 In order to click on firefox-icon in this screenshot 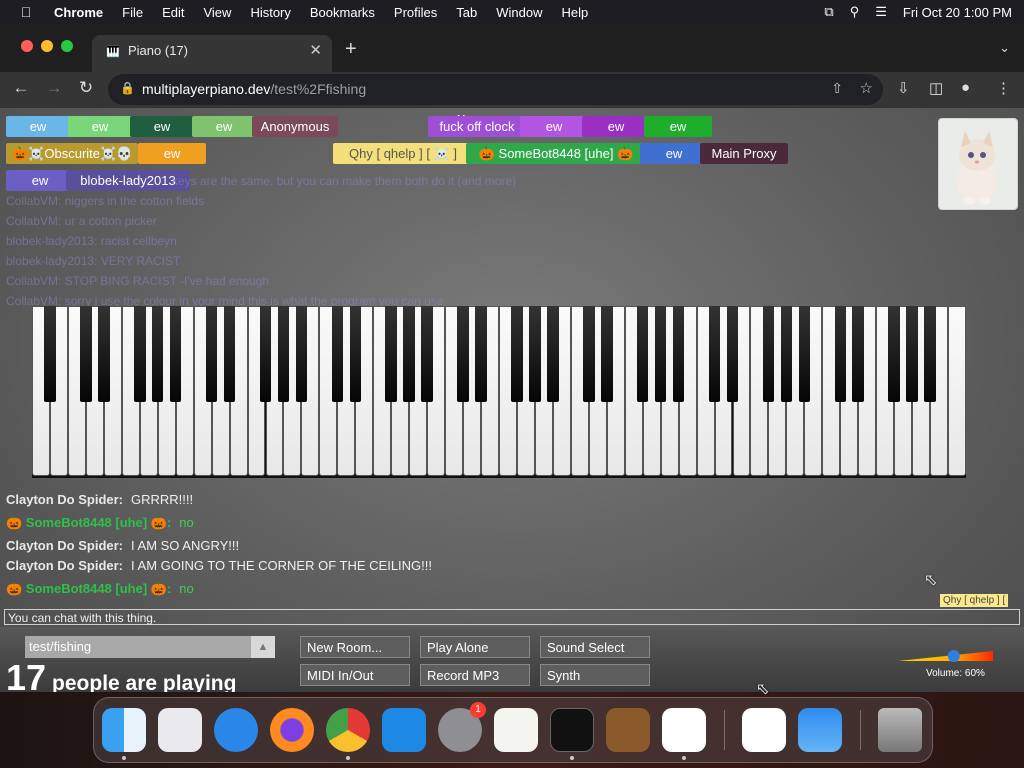, I will do `click(292, 730)`.